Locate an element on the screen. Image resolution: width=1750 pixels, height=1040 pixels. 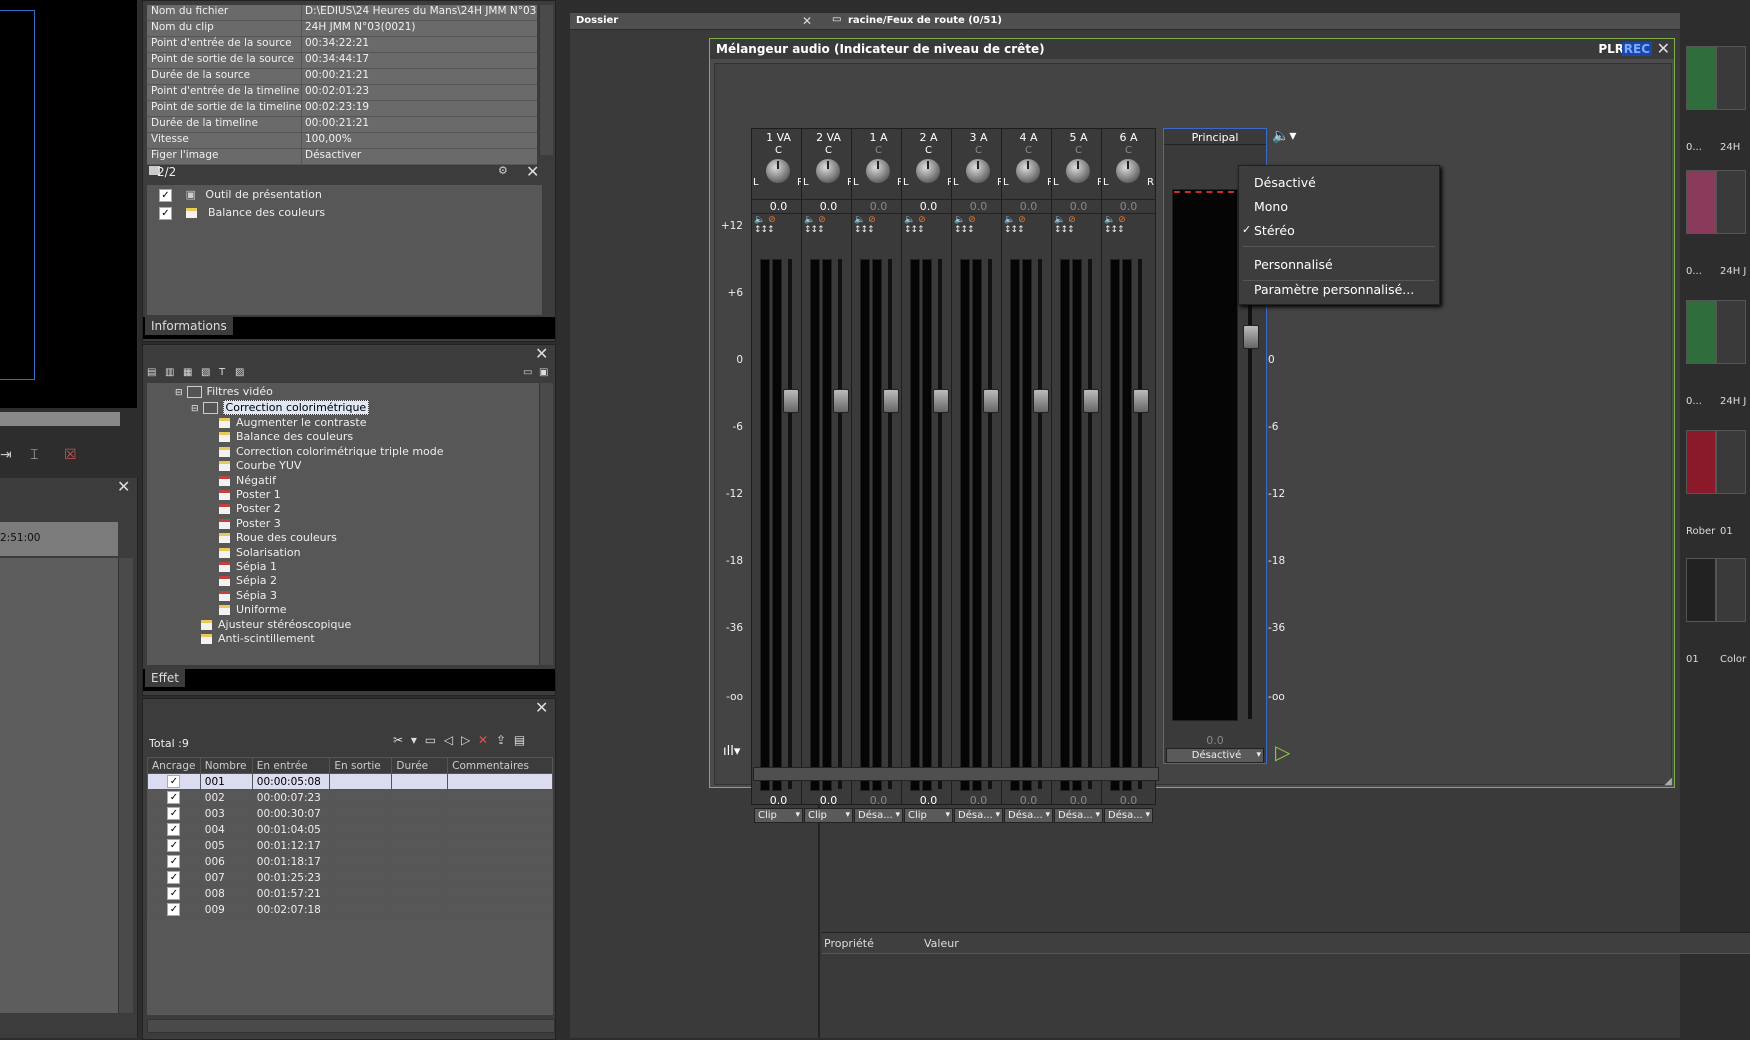
effect-vscroll is located at coordinates (546, 524).